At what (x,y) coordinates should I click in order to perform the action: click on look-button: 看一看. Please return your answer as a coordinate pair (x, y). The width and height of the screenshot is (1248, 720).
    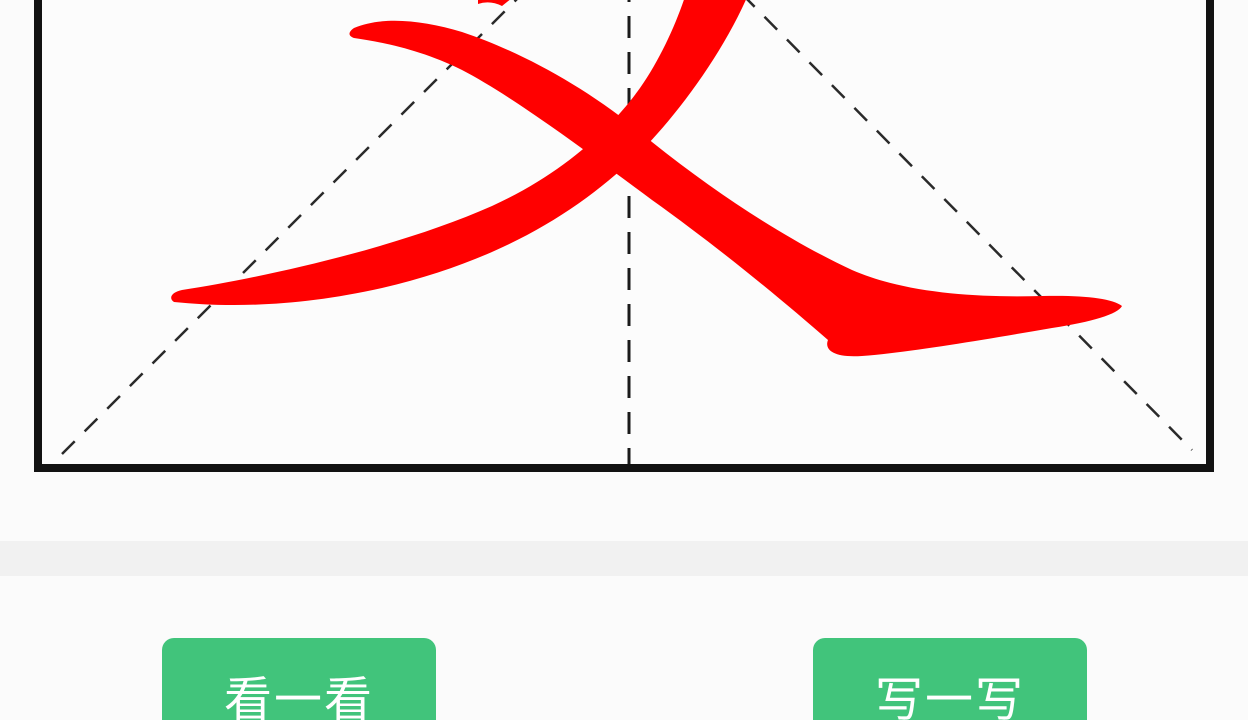
    Looking at the image, I should click on (299, 679).